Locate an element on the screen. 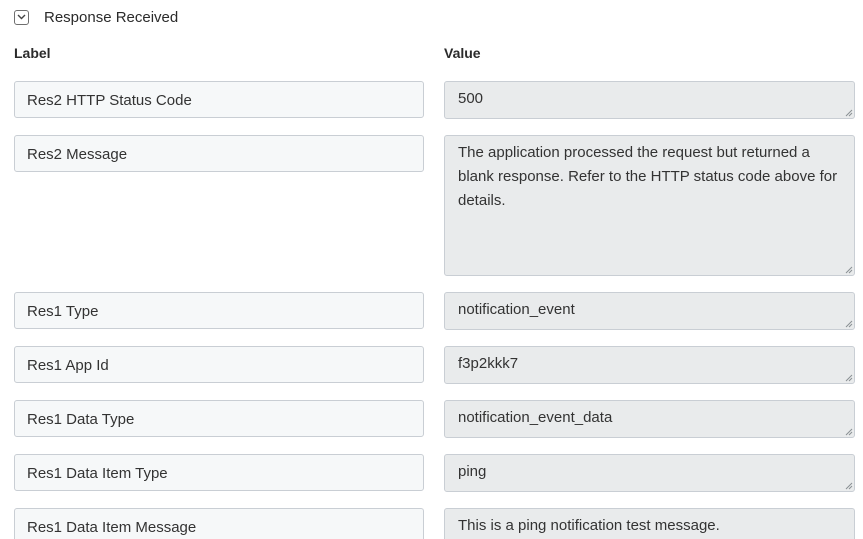 The height and width of the screenshot is (539, 863). value-text: f3p2kkk7 is located at coordinates (488, 363).